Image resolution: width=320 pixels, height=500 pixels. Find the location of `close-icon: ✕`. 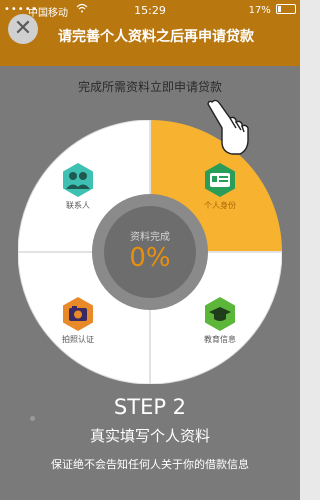

close-icon: ✕ is located at coordinates (23, 28).